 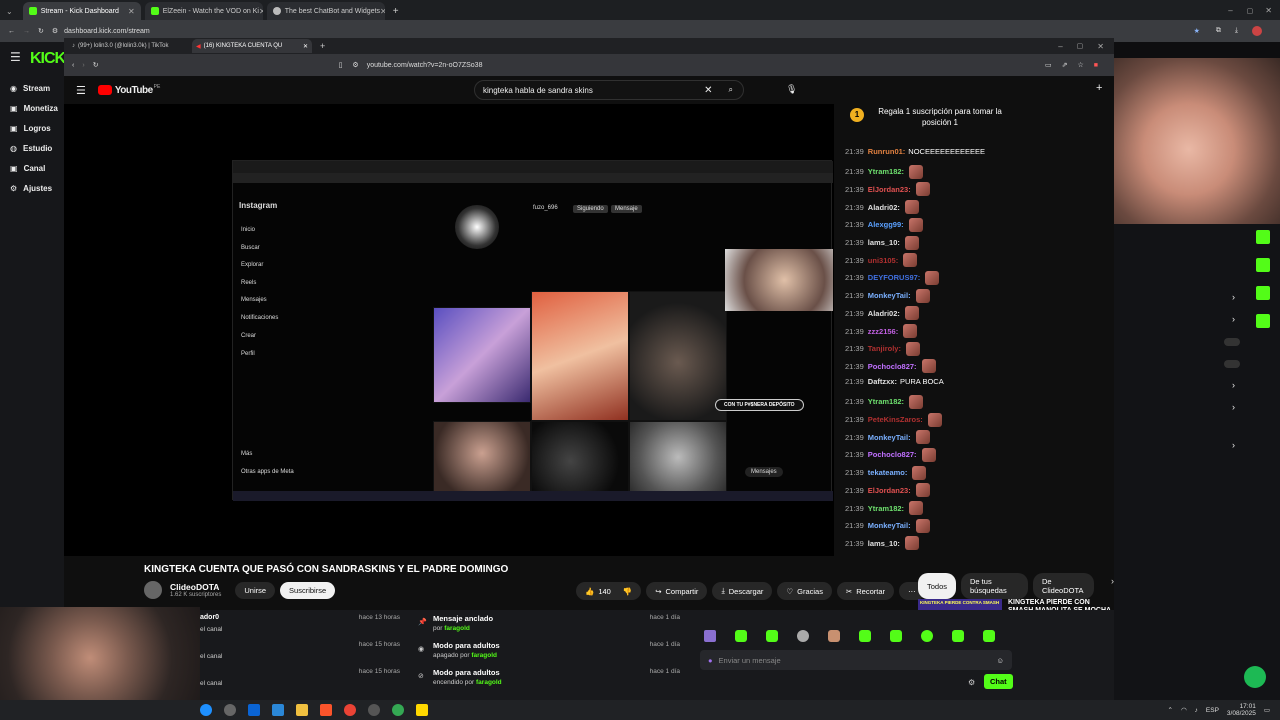 I want to click on profile-avatar, so click(x=1257, y=31).